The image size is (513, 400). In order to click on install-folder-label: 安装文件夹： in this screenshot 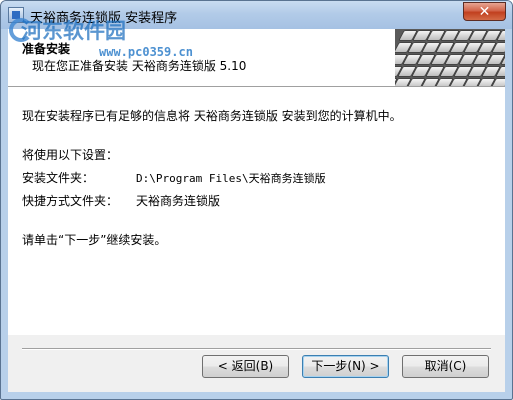, I will do `click(58, 178)`.